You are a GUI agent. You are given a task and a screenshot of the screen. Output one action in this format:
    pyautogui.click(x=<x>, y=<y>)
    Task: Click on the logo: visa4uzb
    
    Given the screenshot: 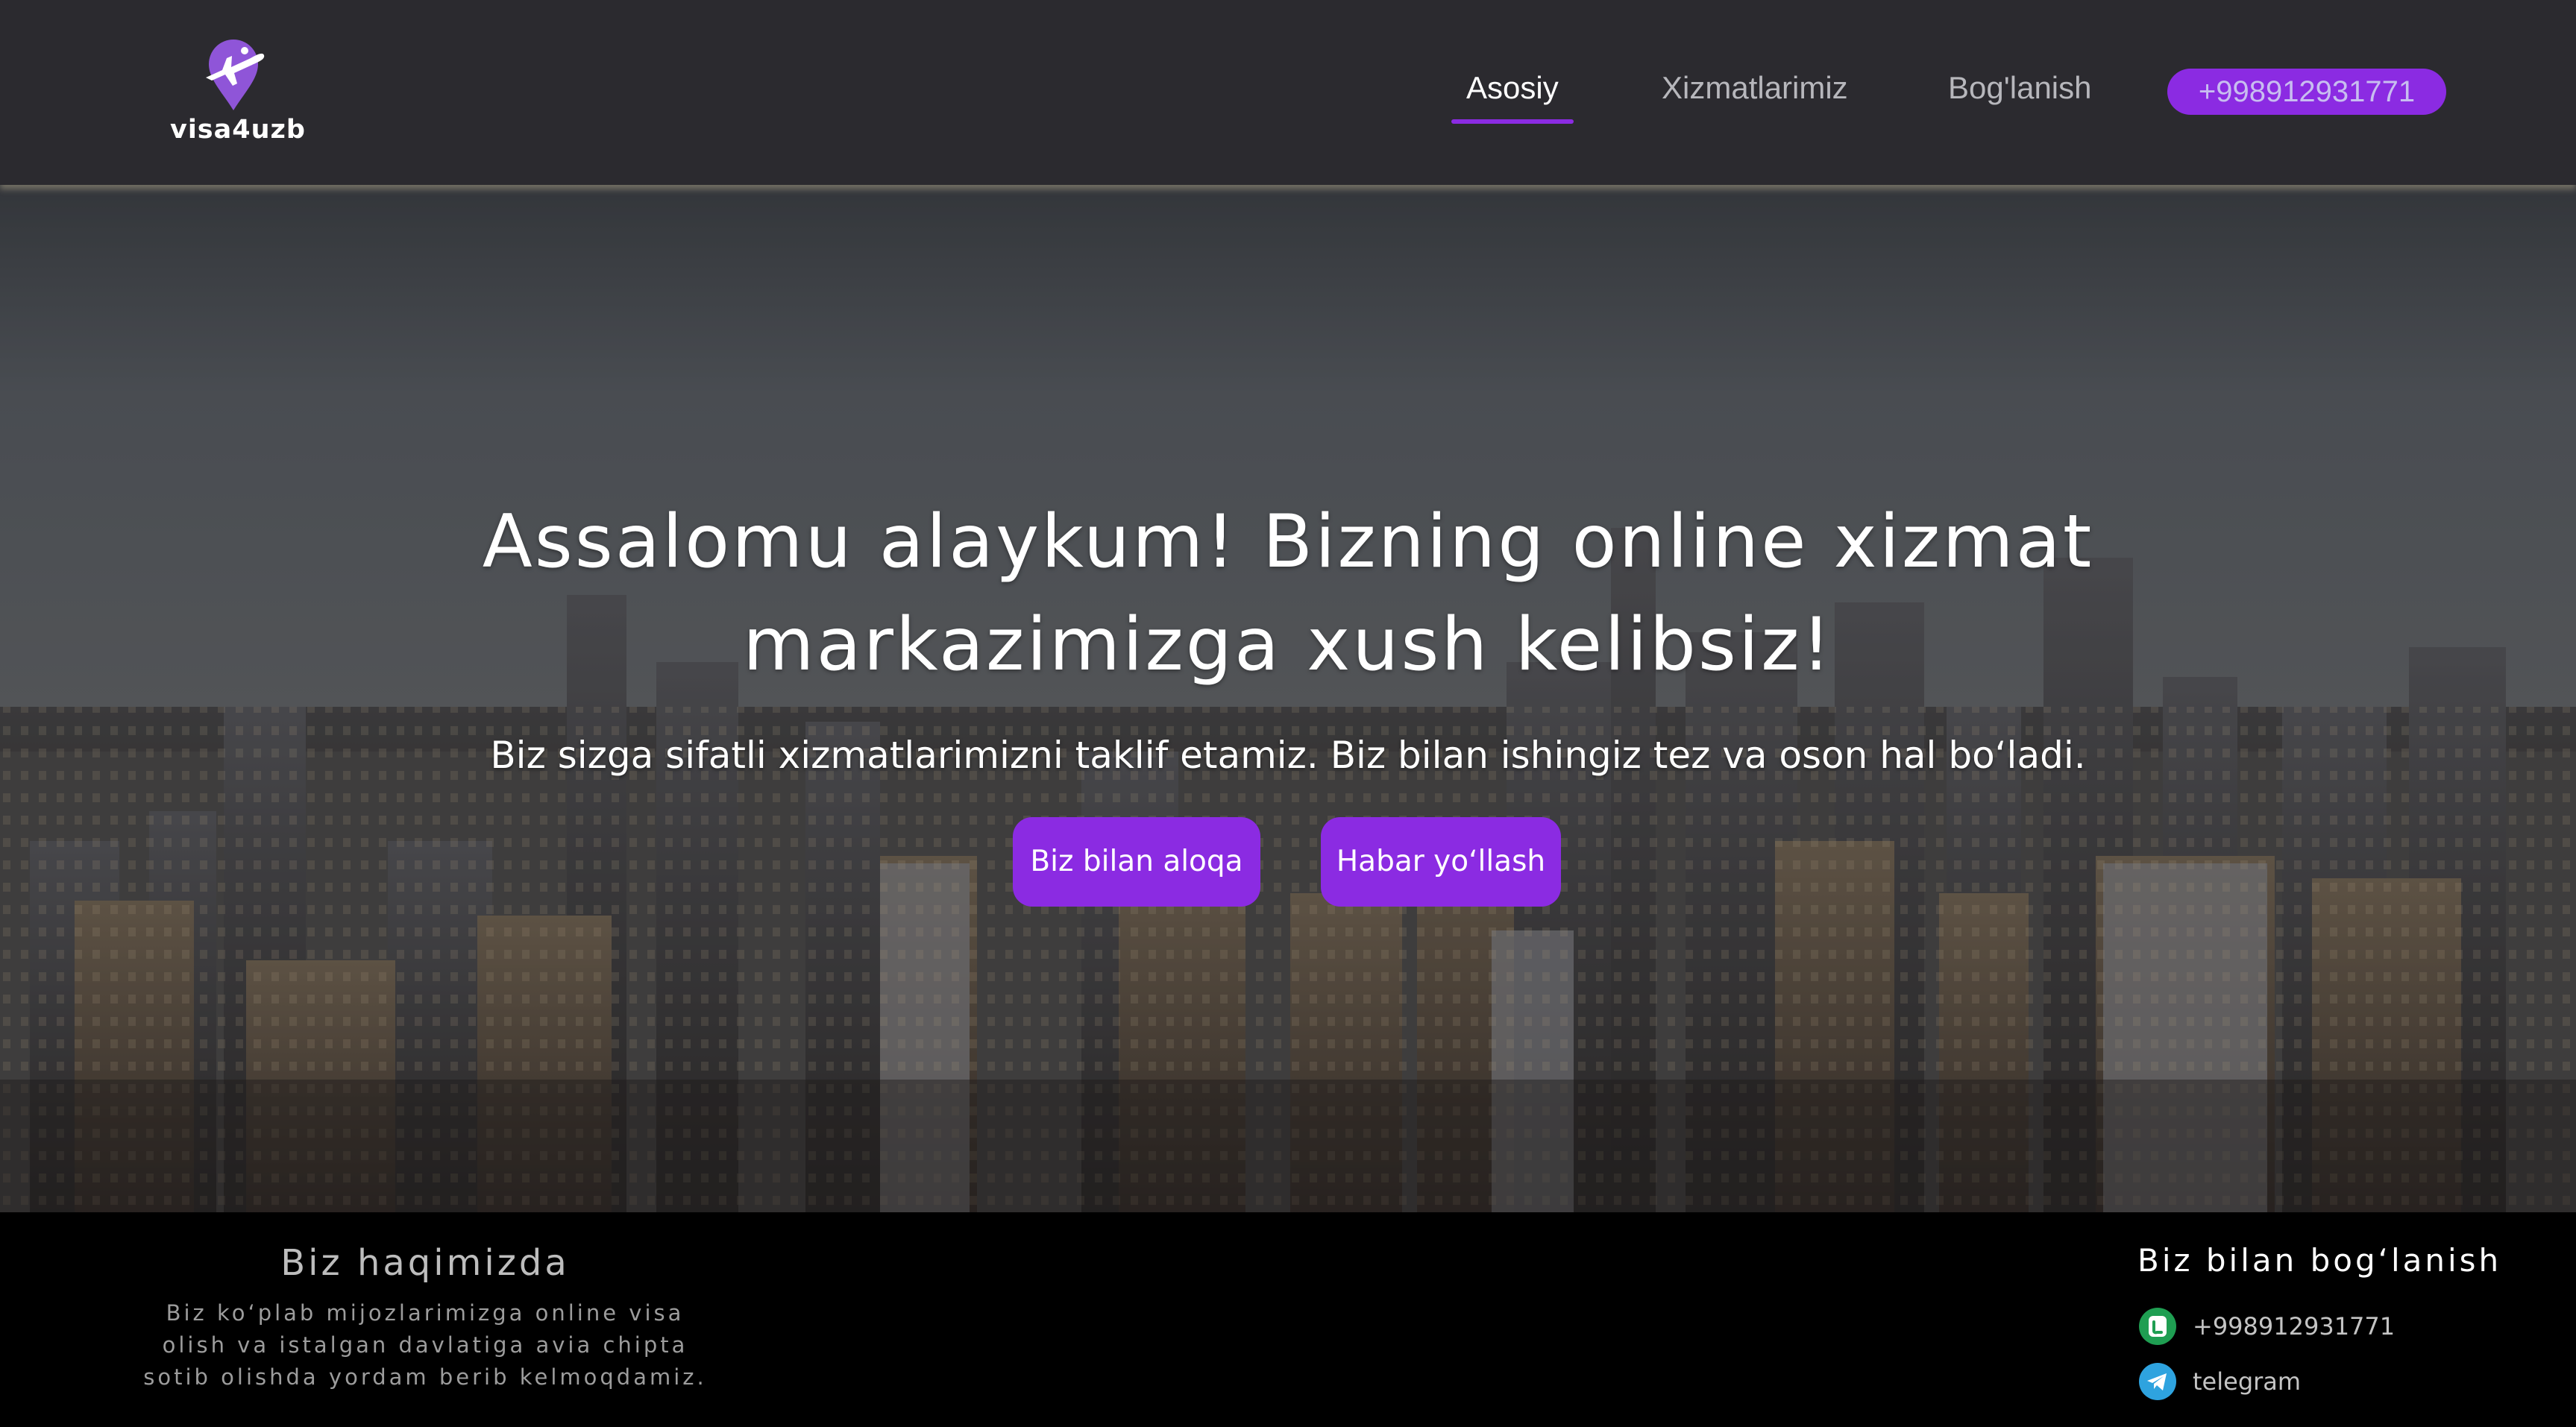 What is the action you would take?
    pyautogui.click(x=238, y=90)
    